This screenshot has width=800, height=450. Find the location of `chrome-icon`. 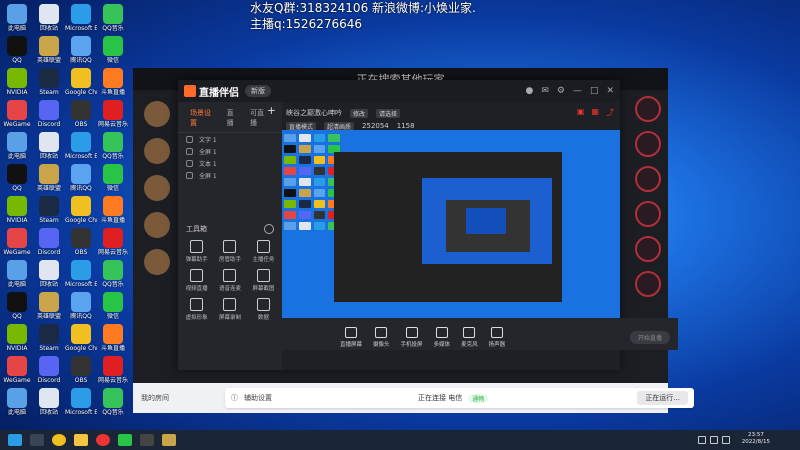

chrome-icon is located at coordinates (59, 440).